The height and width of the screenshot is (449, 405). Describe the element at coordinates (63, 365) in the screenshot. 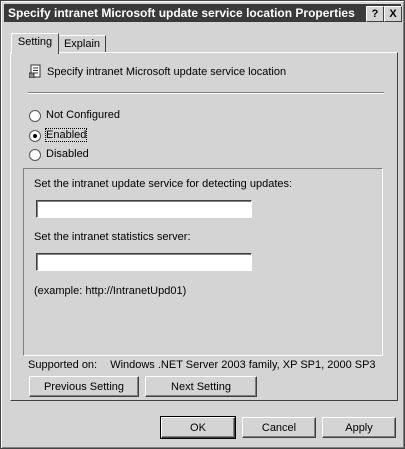

I see `supported-on-label: Supported on:` at that location.